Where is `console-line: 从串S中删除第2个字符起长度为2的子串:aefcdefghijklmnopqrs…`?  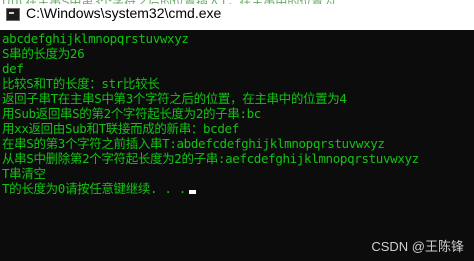
console-line: 从串S中删除第2个字符起长度为2的子串:aefcdefghijklmnopqrs… is located at coordinates (210, 158).